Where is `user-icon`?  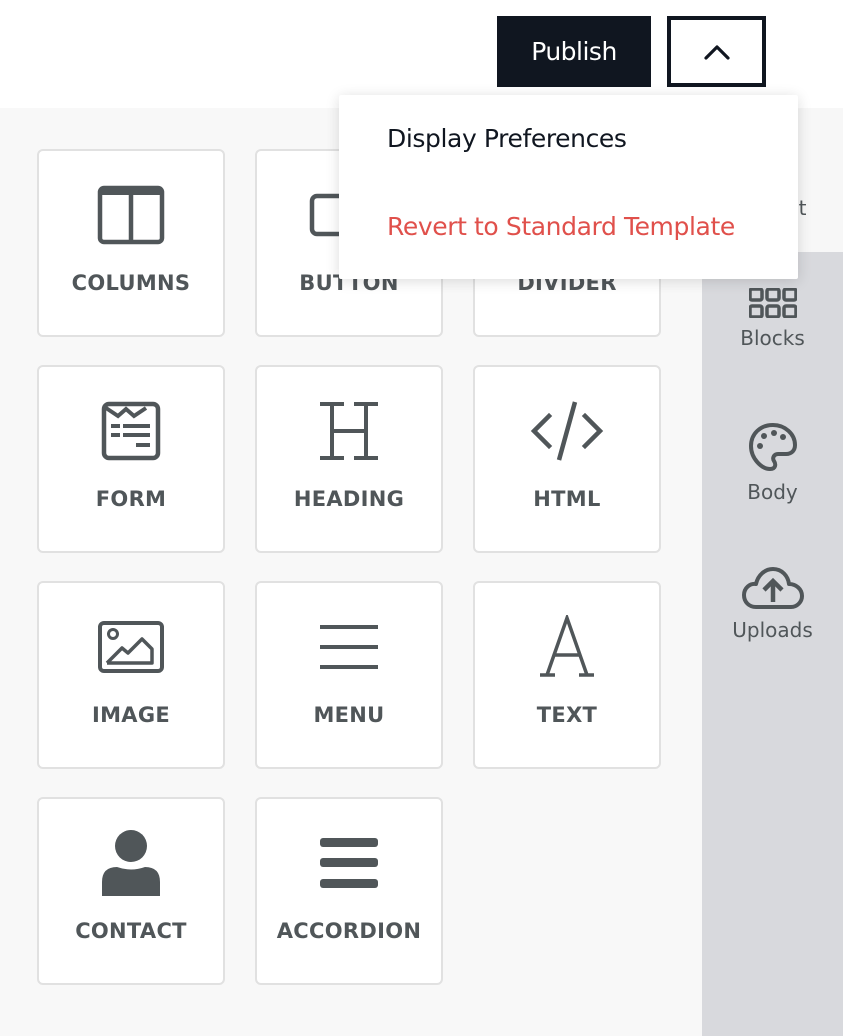
user-icon is located at coordinates (131, 863).